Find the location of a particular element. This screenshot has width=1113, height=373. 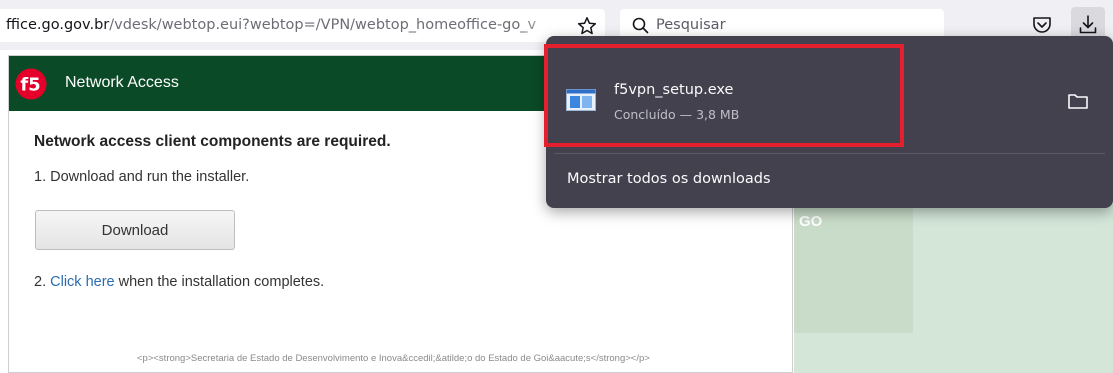

side-go-label: GO is located at coordinates (811, 221).